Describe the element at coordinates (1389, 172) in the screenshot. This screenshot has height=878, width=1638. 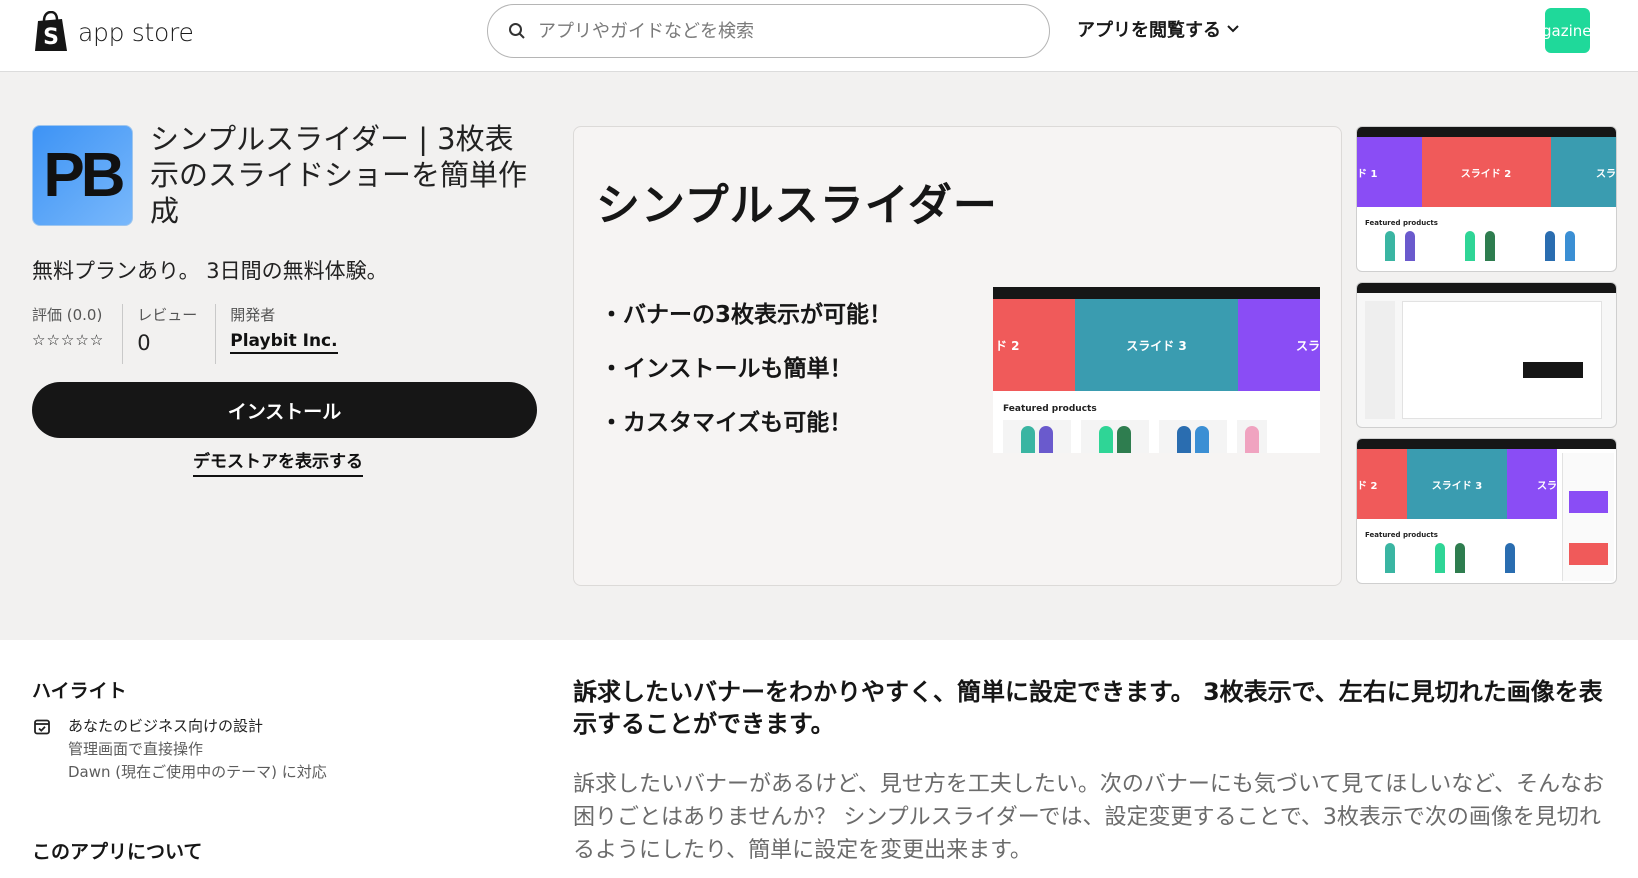
I see `thumb-slide: ド 1` at that location.